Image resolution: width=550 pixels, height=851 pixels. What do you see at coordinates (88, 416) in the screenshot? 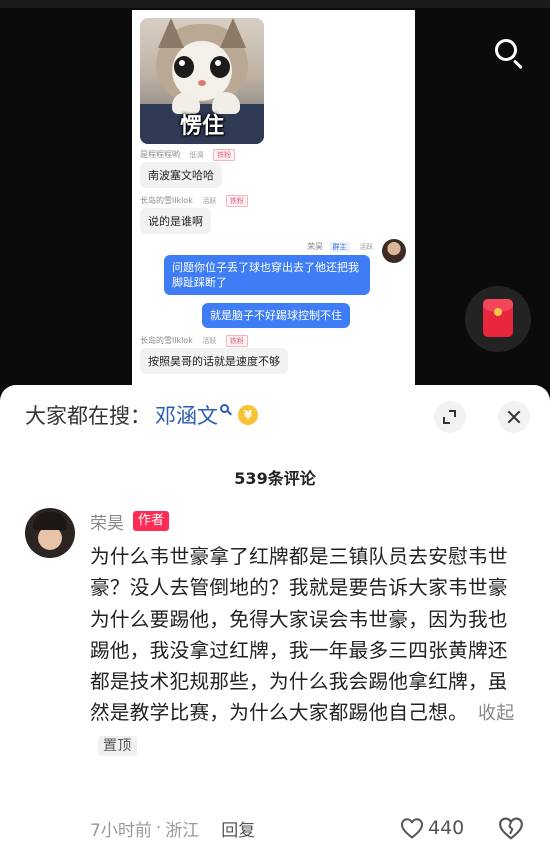
I see `trending-search-label: 大家都在搜：` at bounding box center [88, 416].